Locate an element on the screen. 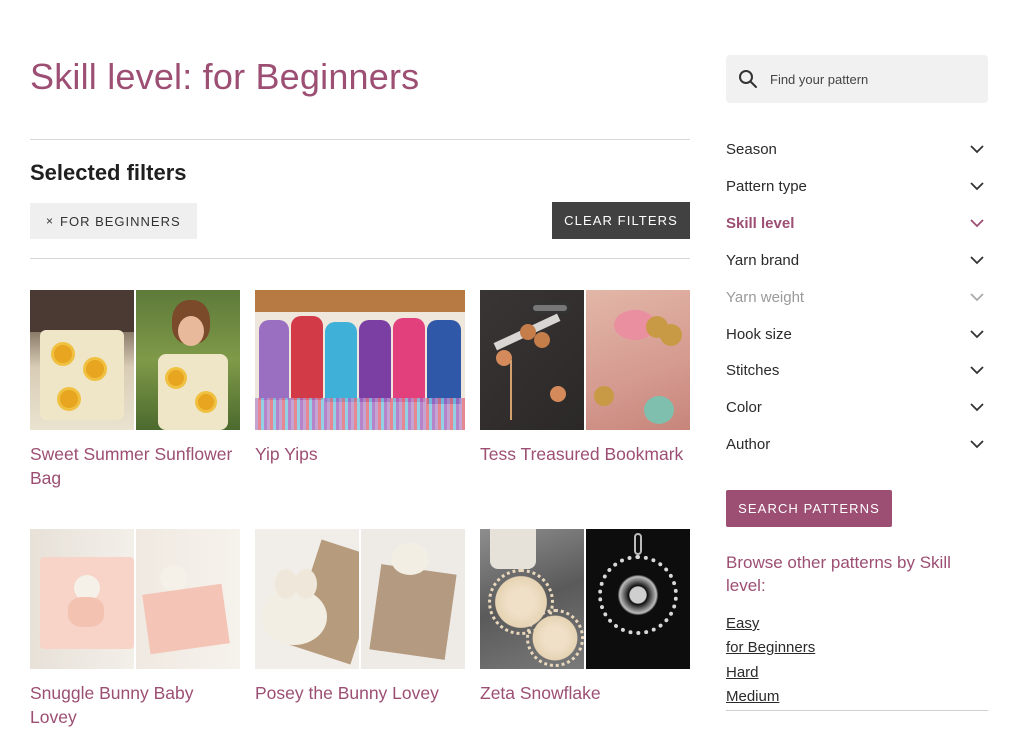  facet-yarn-brand: Yarn brand is located at coordinates (857, 260).